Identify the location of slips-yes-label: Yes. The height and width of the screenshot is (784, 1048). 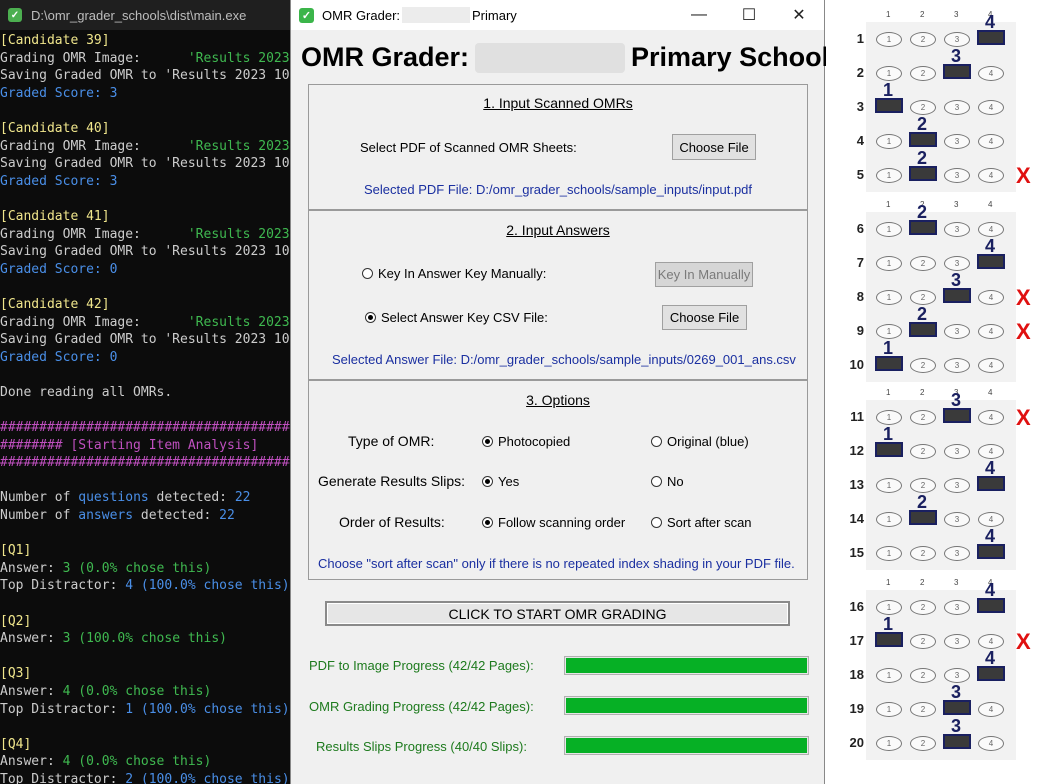
(509, 481).